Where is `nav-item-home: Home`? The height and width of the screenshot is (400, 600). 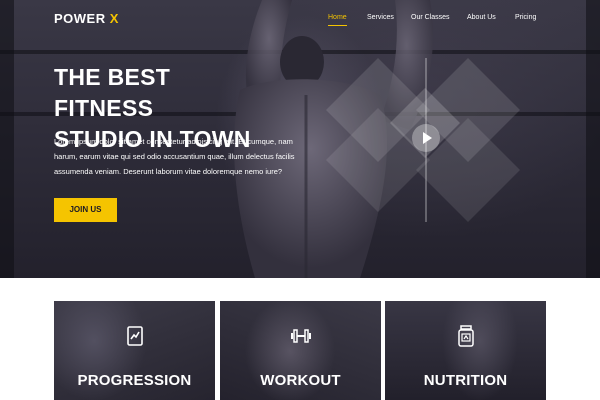
nav-item-home: Home is located at coordinates (337, 20).